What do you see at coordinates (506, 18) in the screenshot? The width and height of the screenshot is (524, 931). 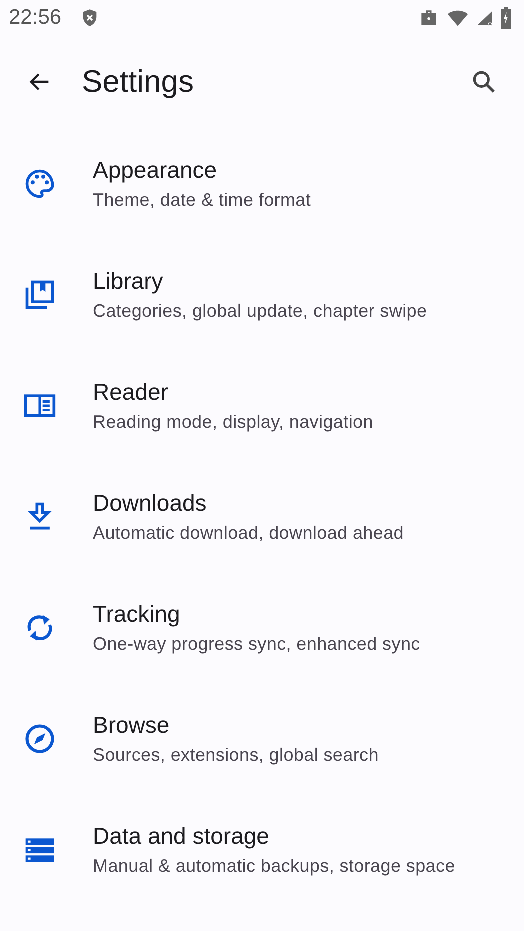 I see `battery-icon` at bounding box center [506, 18].